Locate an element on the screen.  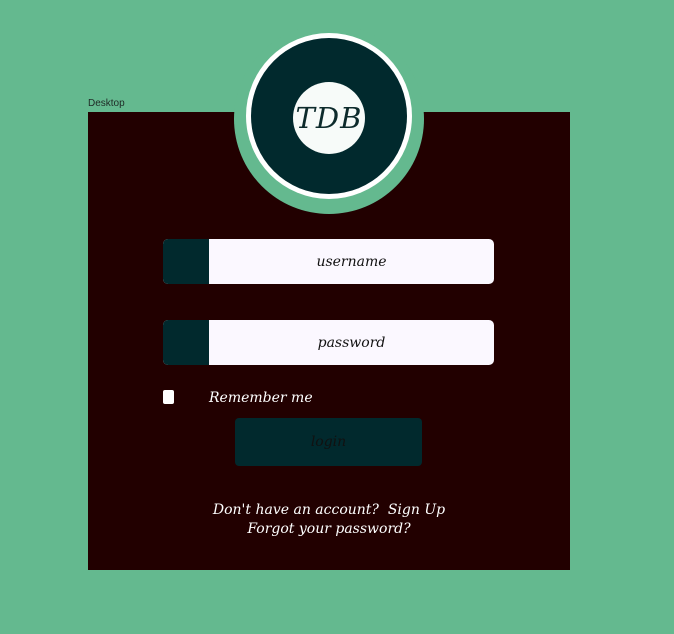
password-field is located at coordinates (328, 342).